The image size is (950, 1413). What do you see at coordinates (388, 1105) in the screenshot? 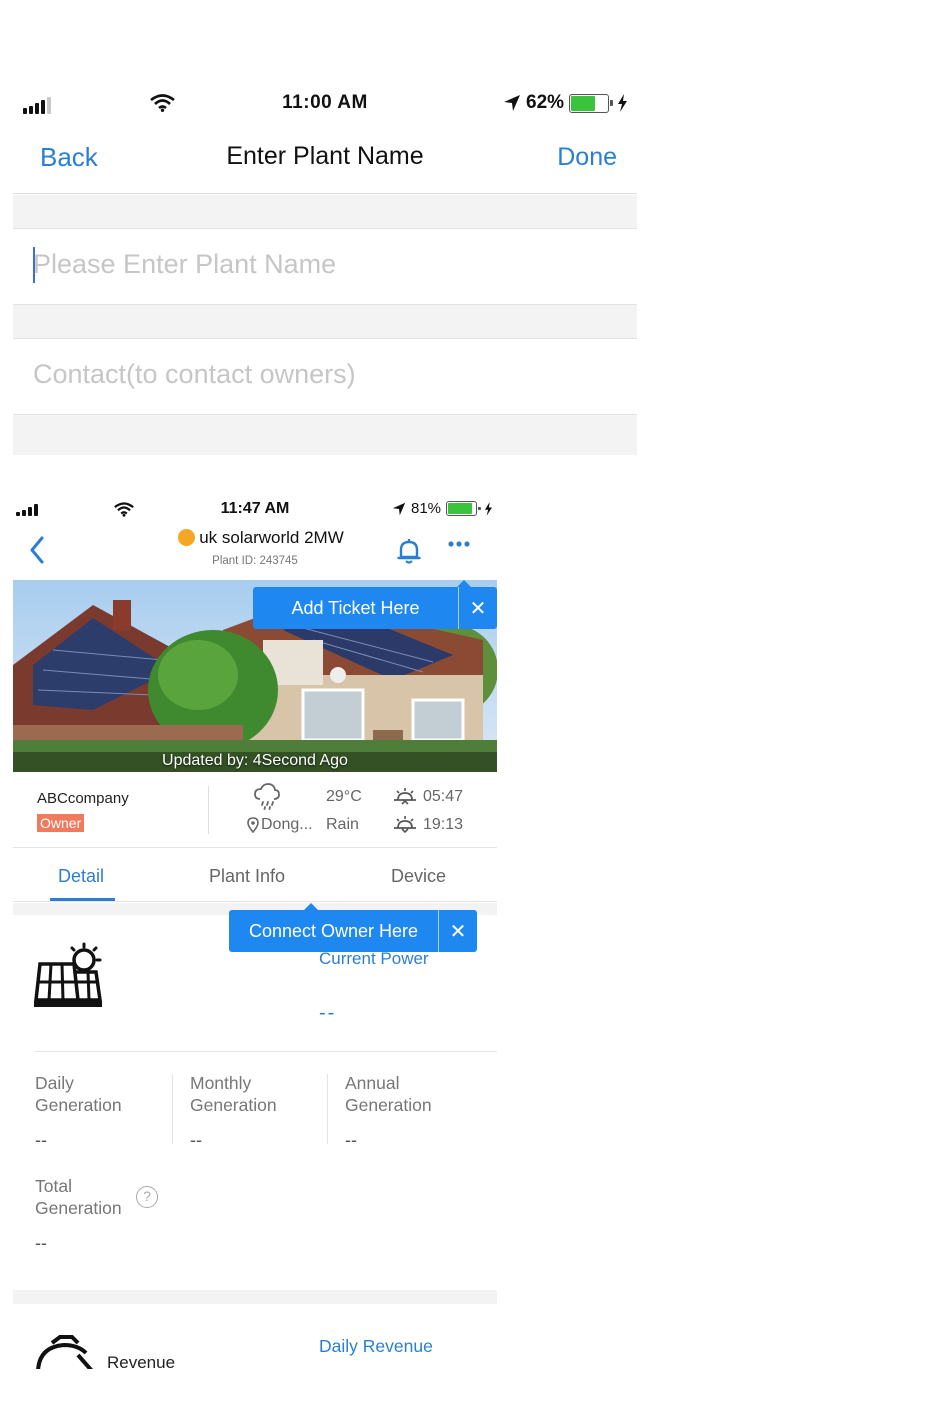
I see `annual-generation-label: Generation` at bounding box center [388, 1105].